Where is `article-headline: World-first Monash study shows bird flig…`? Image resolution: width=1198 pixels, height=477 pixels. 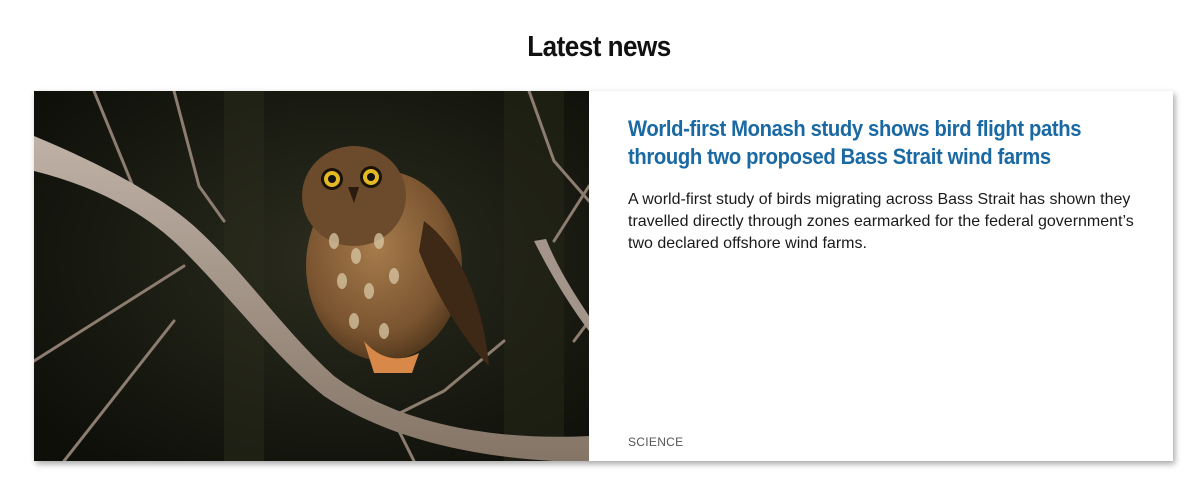
article-headline: World-first Monash study shows bird flig… is located at coordinates (867, 143).